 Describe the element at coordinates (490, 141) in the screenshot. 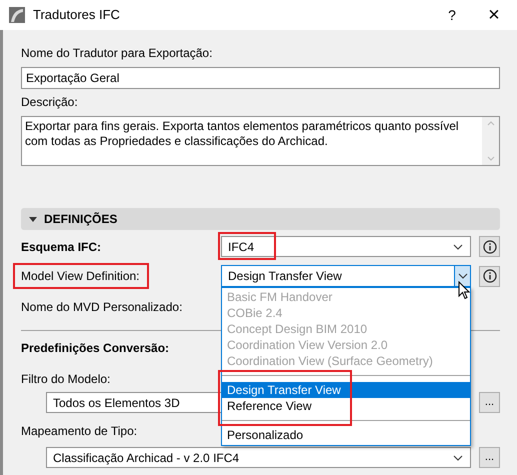

I see `scrollbar` at that location.